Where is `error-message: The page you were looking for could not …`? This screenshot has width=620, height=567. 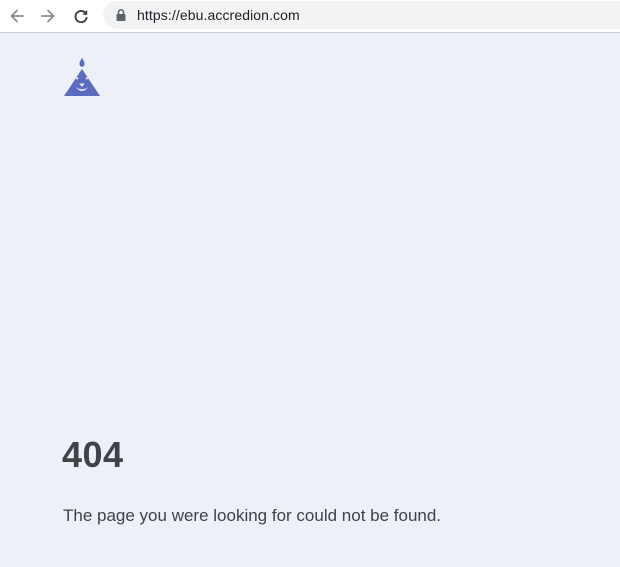
error-message: The page you were looking for could not … is located at coordinates (252, 515).